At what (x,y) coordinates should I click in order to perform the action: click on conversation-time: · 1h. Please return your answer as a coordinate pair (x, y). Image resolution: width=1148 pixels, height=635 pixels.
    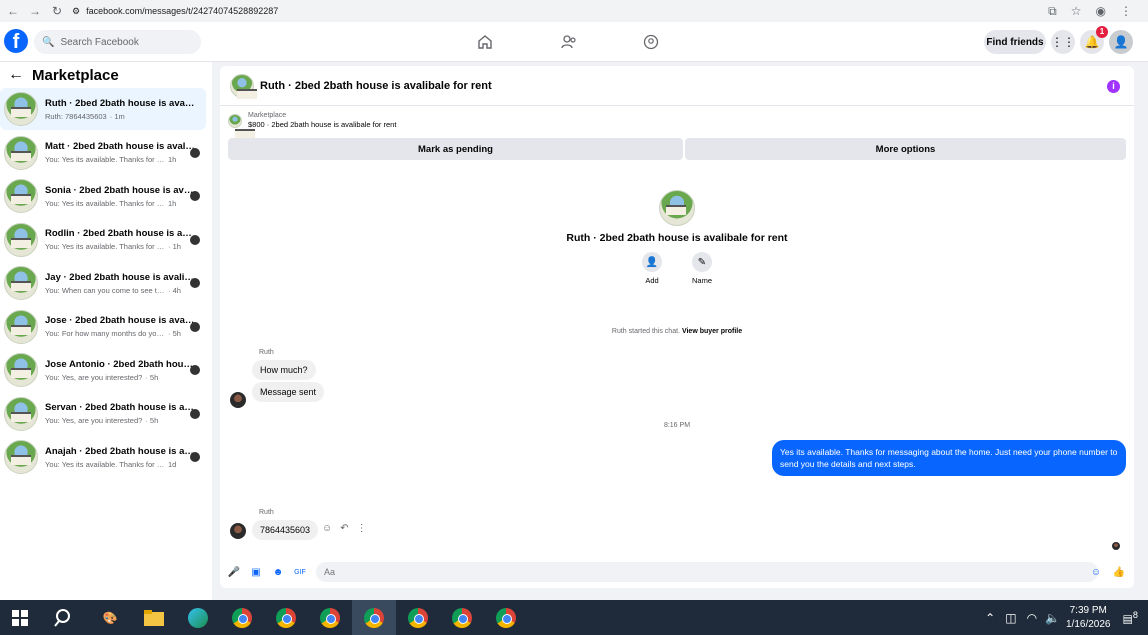
    Looking at the image, I should click on (174, 246).